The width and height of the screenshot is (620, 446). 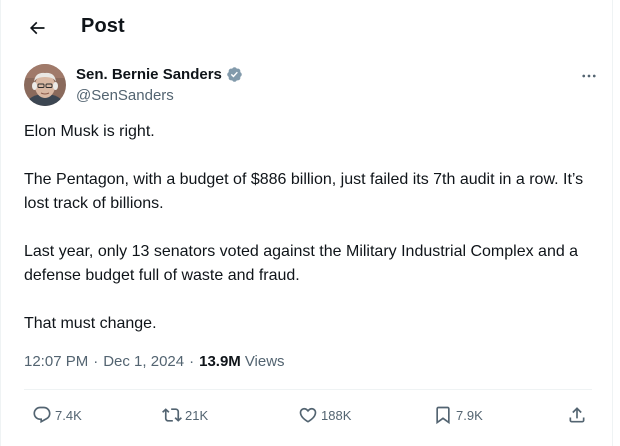 I want to click on like-button: 188K, so click(x=324, y=415).